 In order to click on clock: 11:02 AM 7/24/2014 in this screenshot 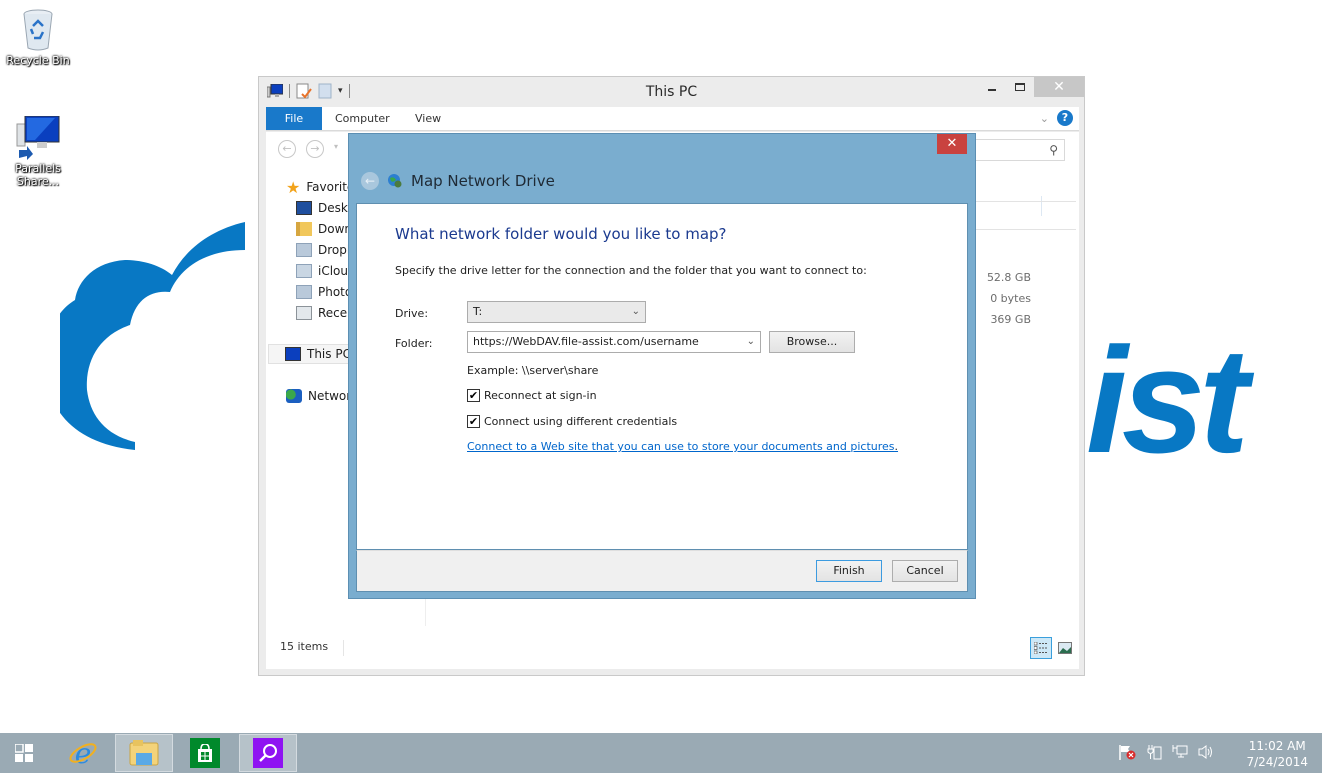, I will do `click(1277, 754)`.